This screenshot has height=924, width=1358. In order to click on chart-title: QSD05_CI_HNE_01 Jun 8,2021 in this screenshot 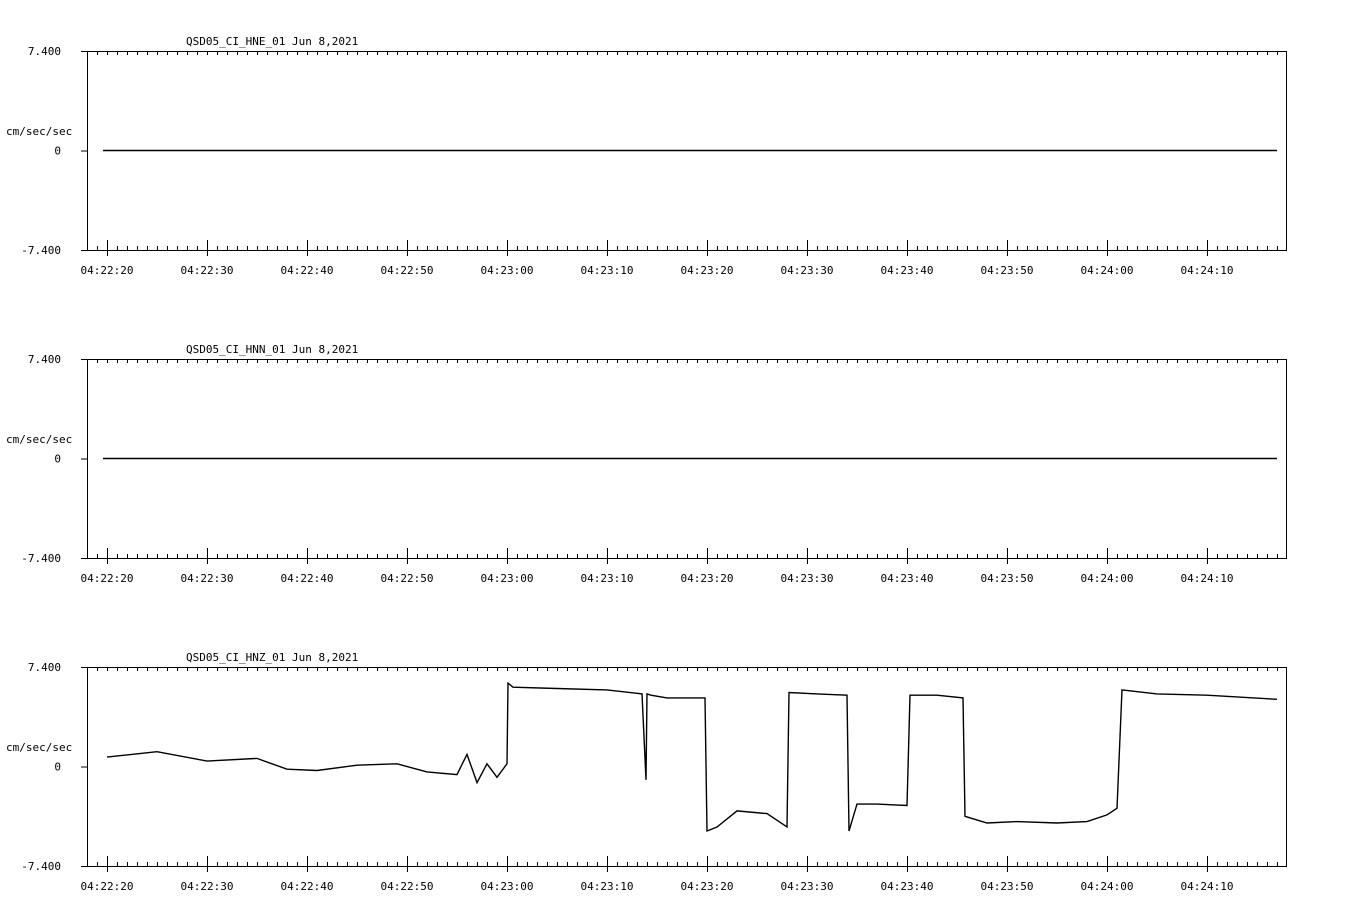, I will do `click(272, 41)`.